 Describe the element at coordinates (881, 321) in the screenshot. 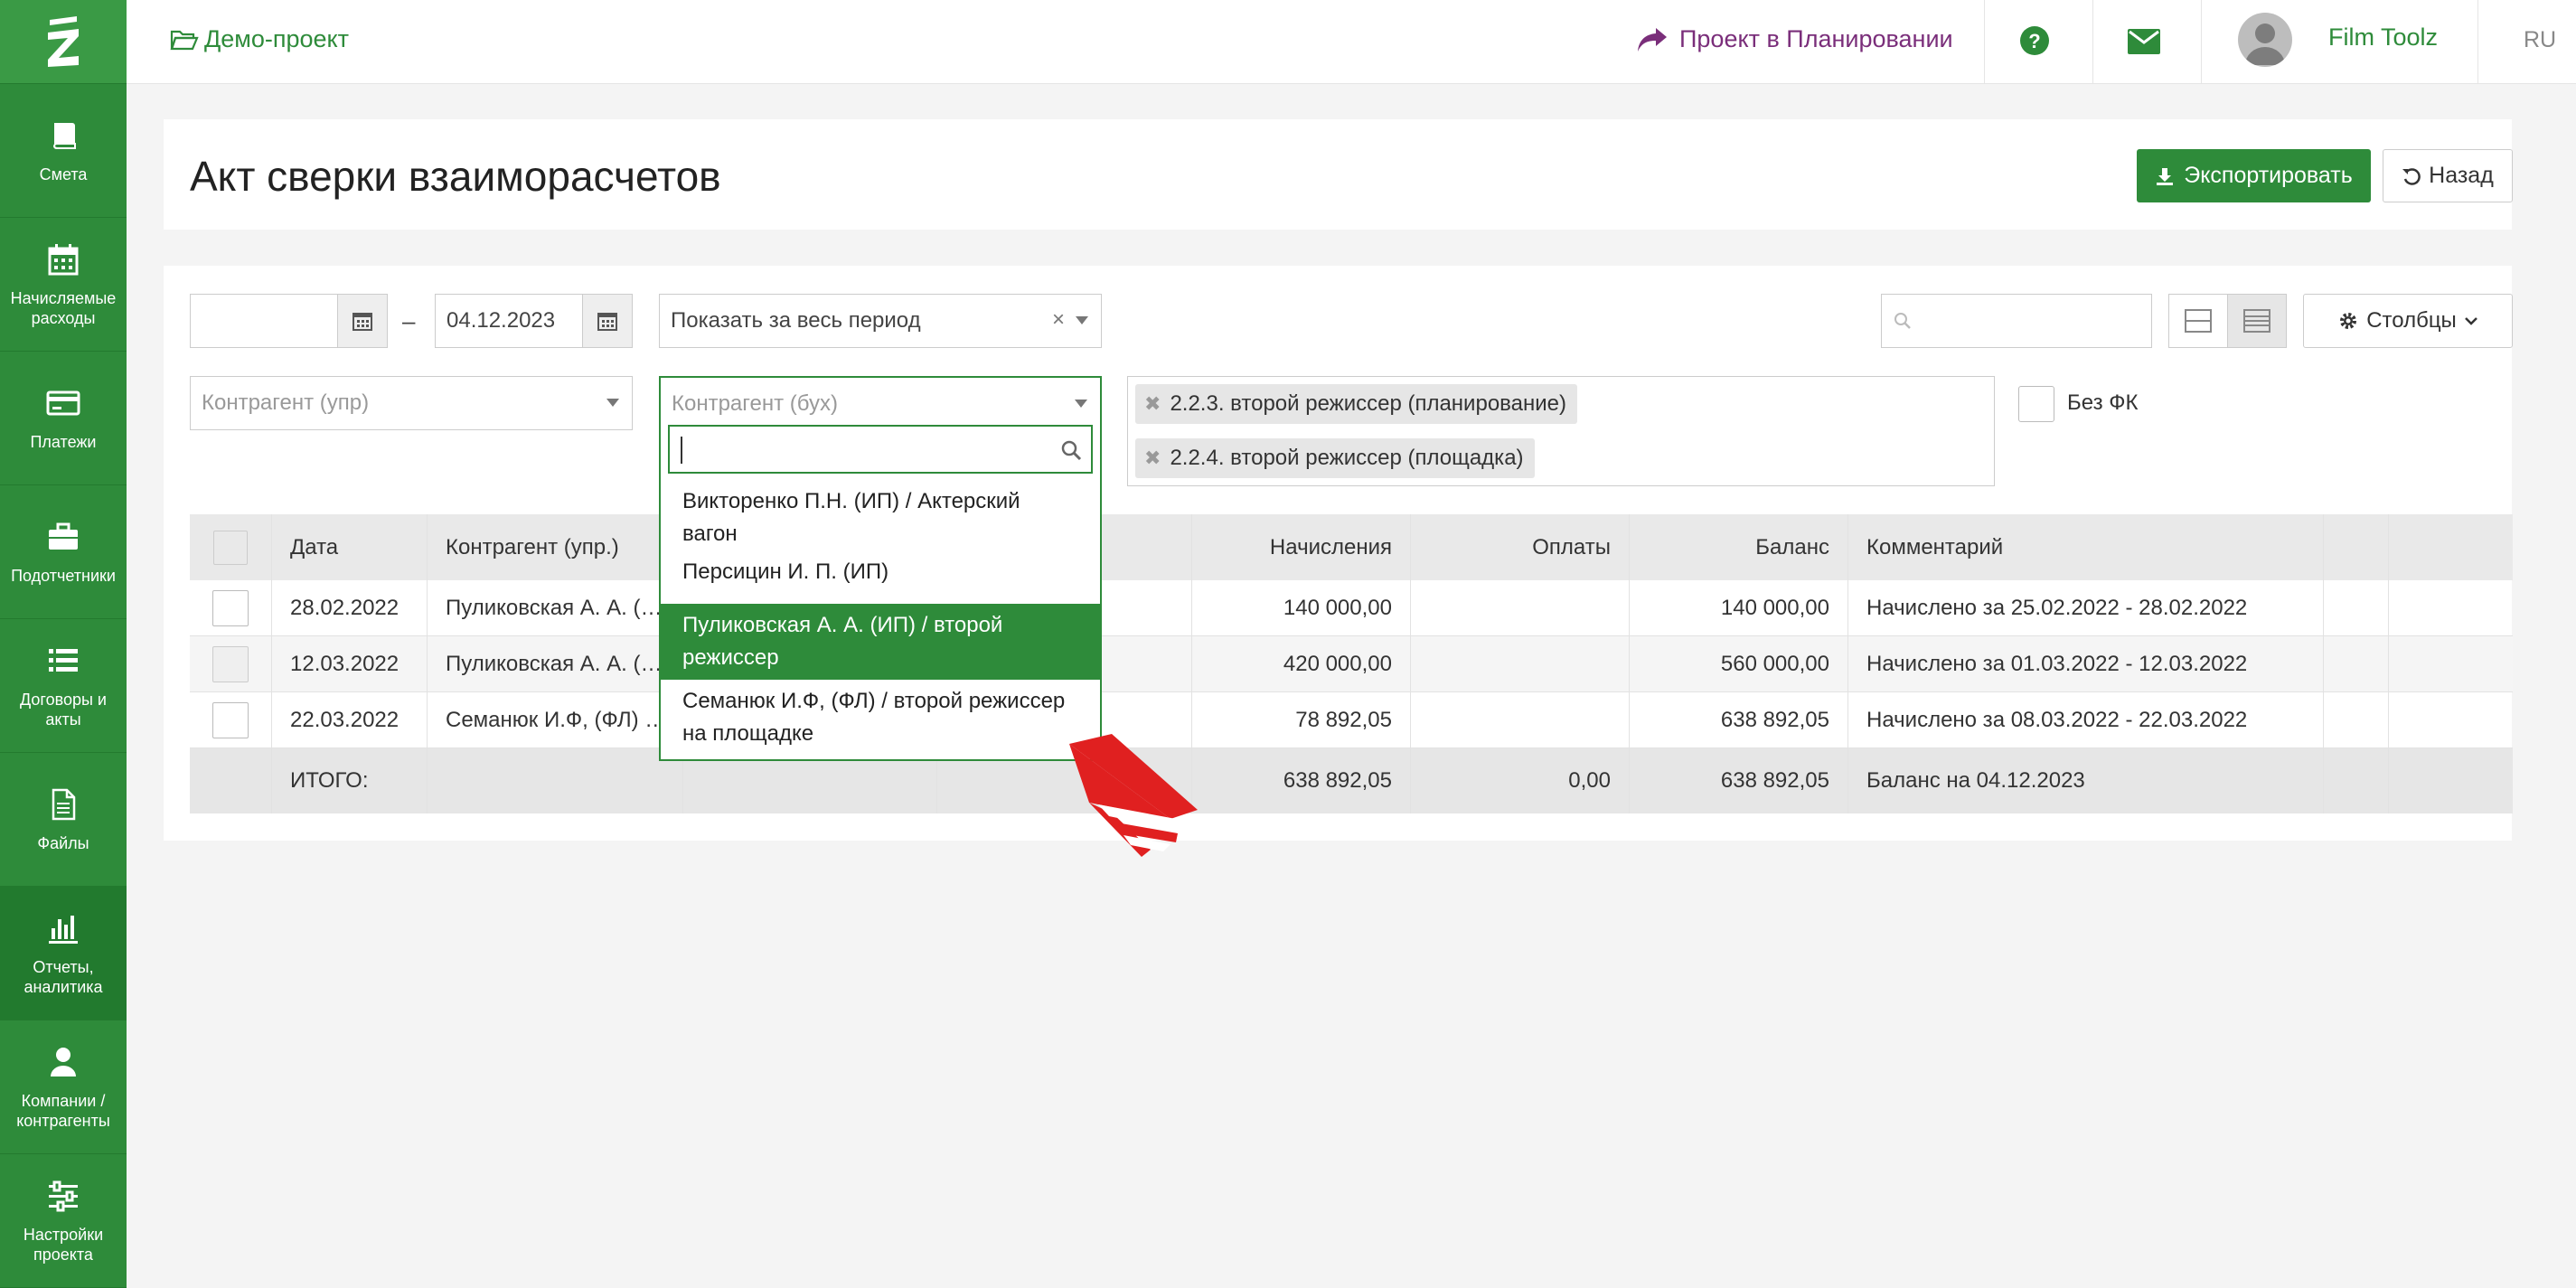

I see `period-select: Показать за весь период ×` at that location.